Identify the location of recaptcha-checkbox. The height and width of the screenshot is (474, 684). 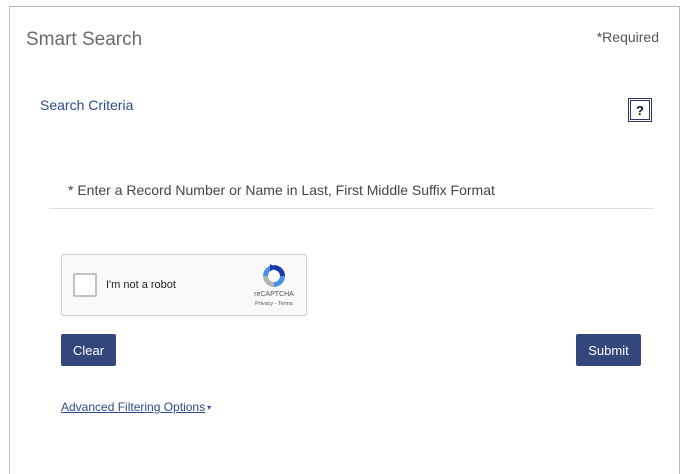
(85, 285).